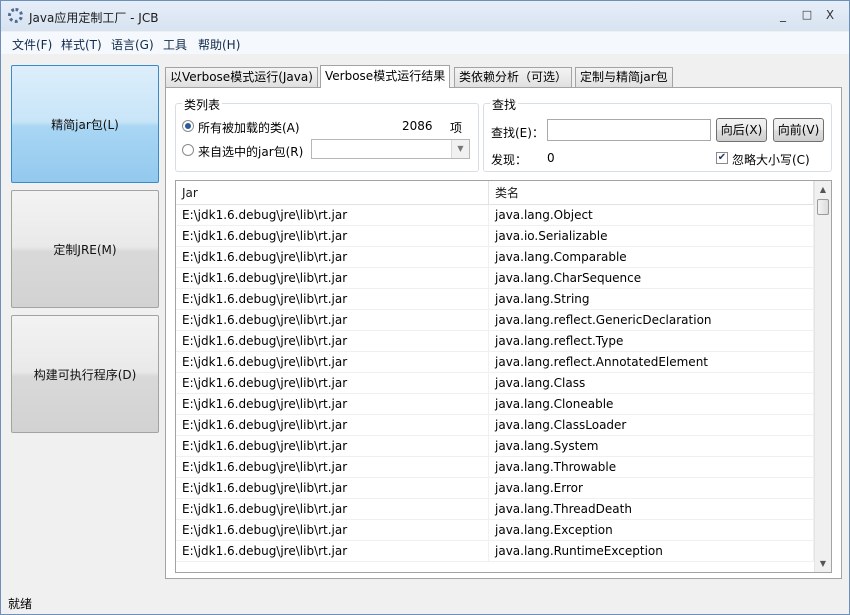  I want to click on close-button: X, so click(830, 15).